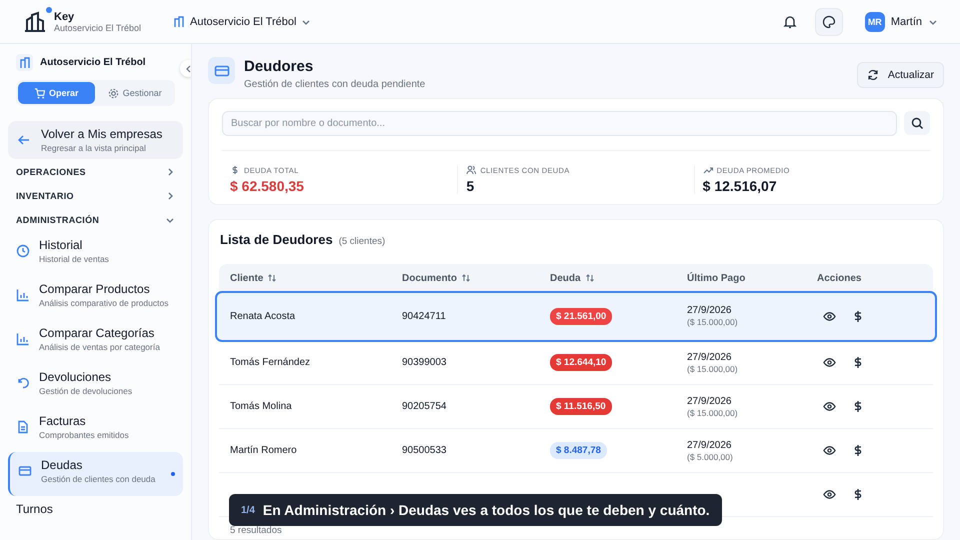 This screenshot has height=540, width=960. Describe the element at coordinates (425, 450) in the screenshot. I see `document-number: 90500533` at that location.